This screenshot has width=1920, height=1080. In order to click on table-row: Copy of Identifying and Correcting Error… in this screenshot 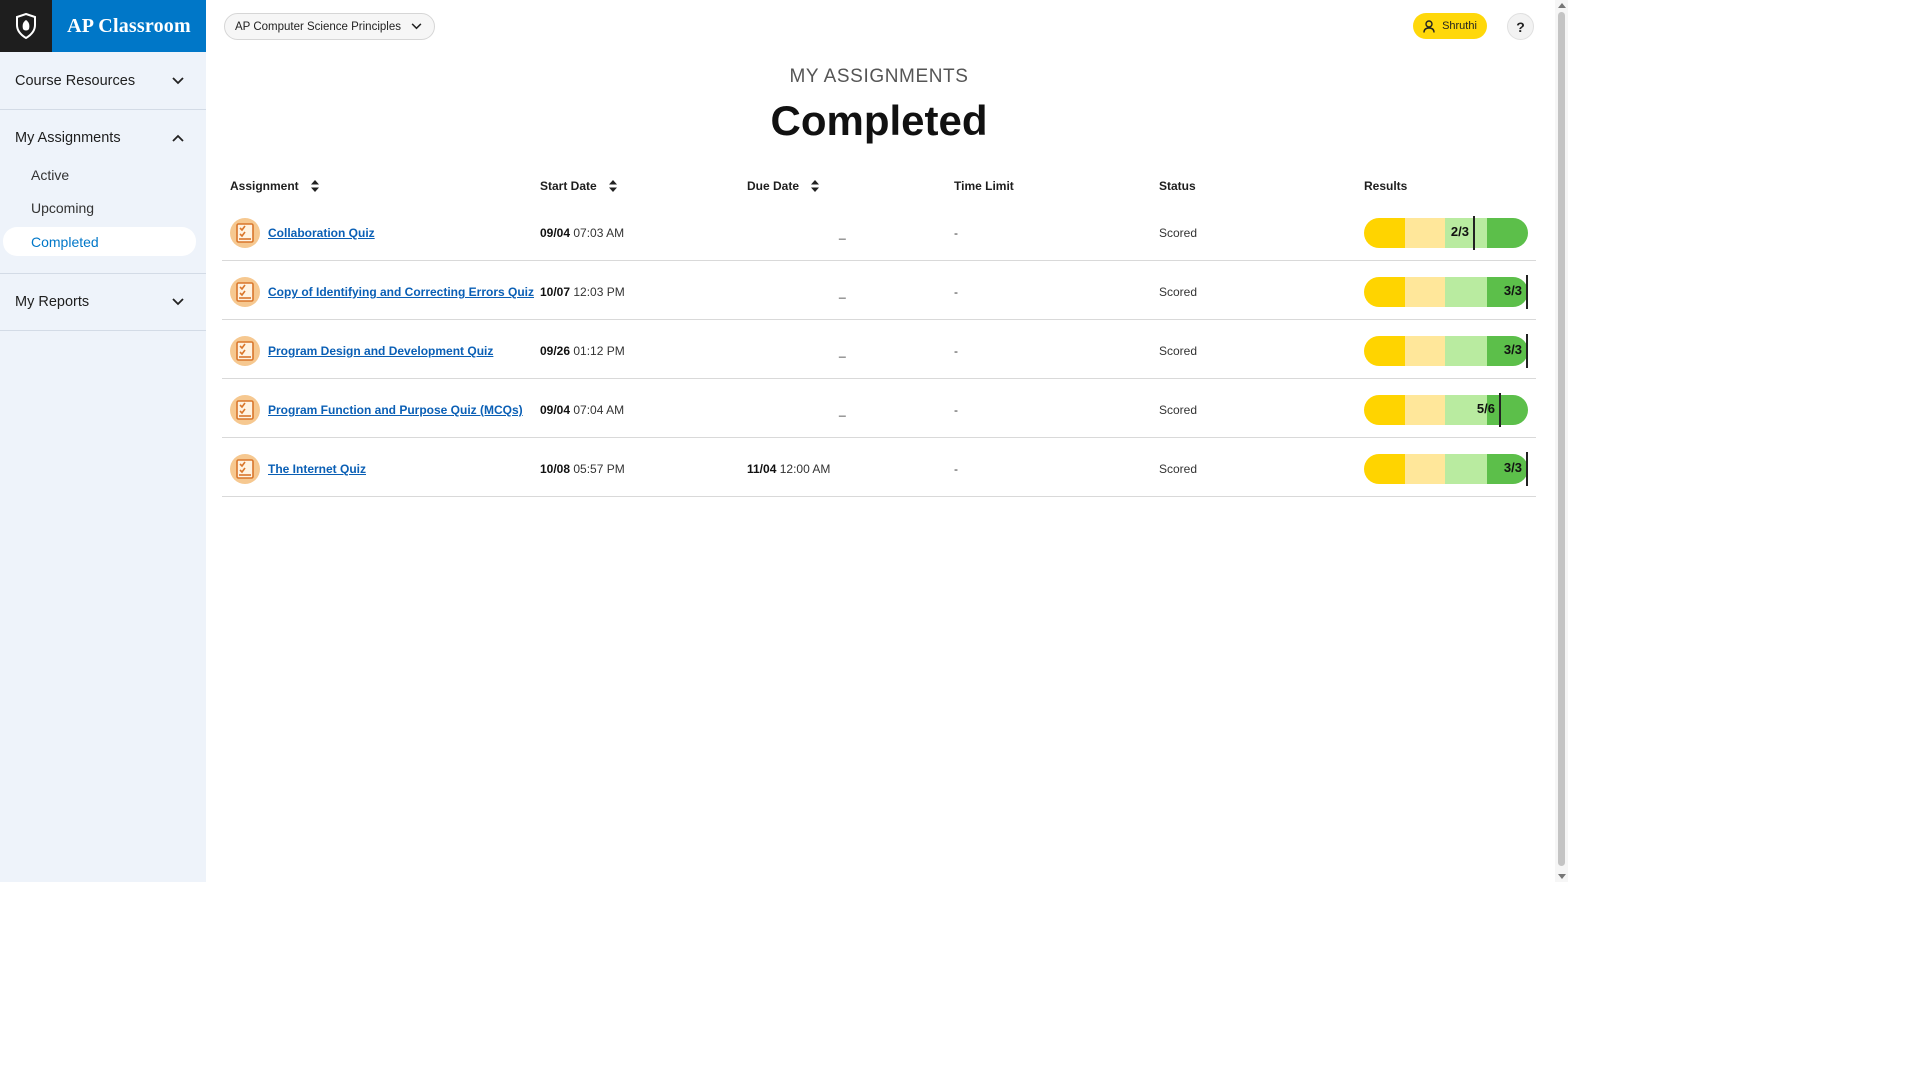, I will do `click(879, 290)`.